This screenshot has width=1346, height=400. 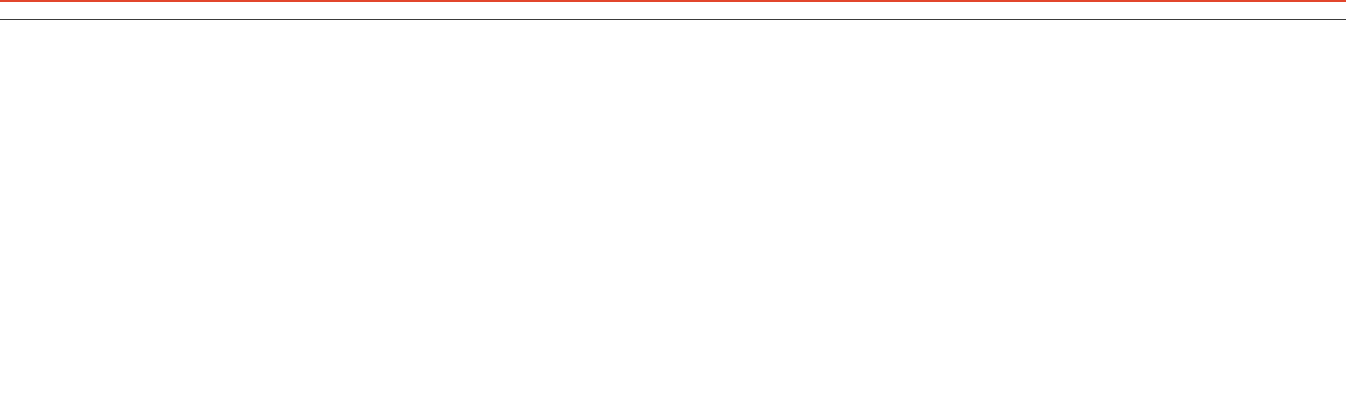 I want to click on header-area, so click(x=673, y=10).